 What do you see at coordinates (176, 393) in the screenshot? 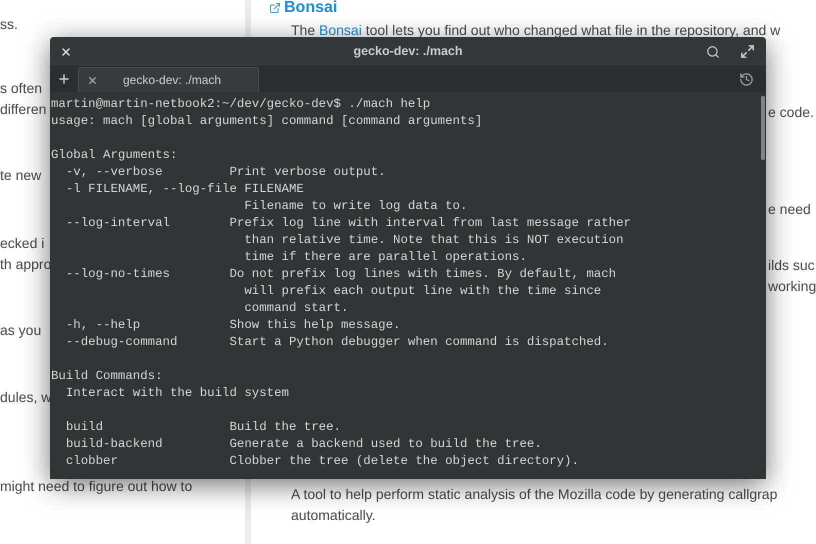
I see `terminal-line: Interact with the build system` at bounding box center [176, 393].